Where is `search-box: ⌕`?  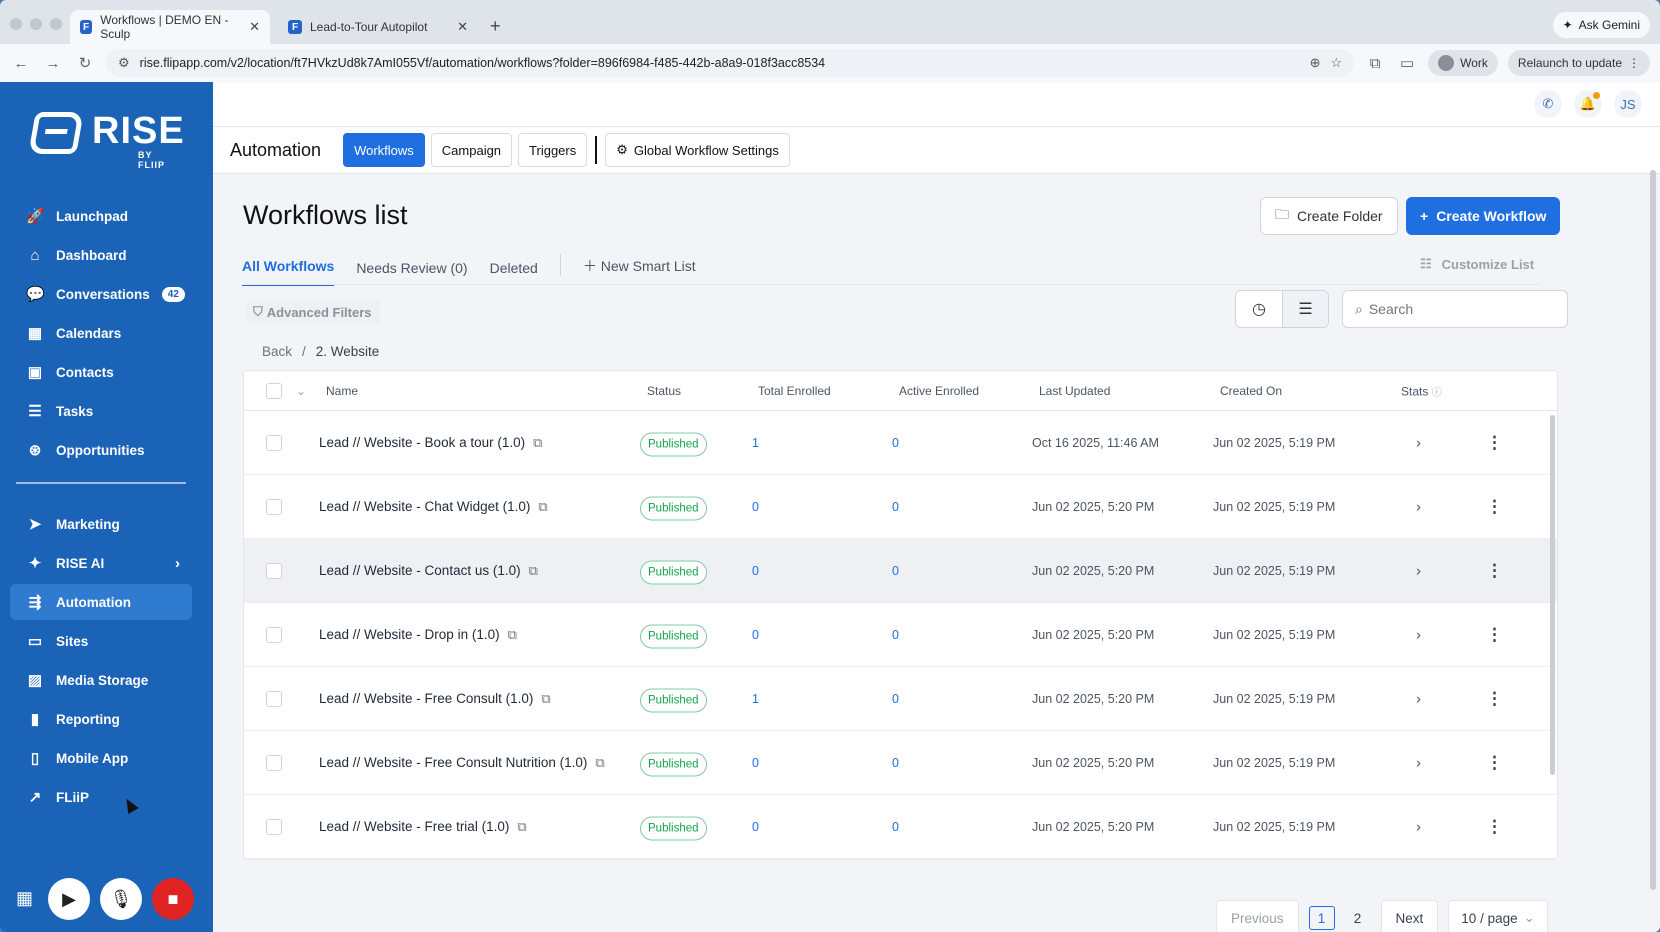
search-box: ⌕ is located at coordinates (1455, 309).